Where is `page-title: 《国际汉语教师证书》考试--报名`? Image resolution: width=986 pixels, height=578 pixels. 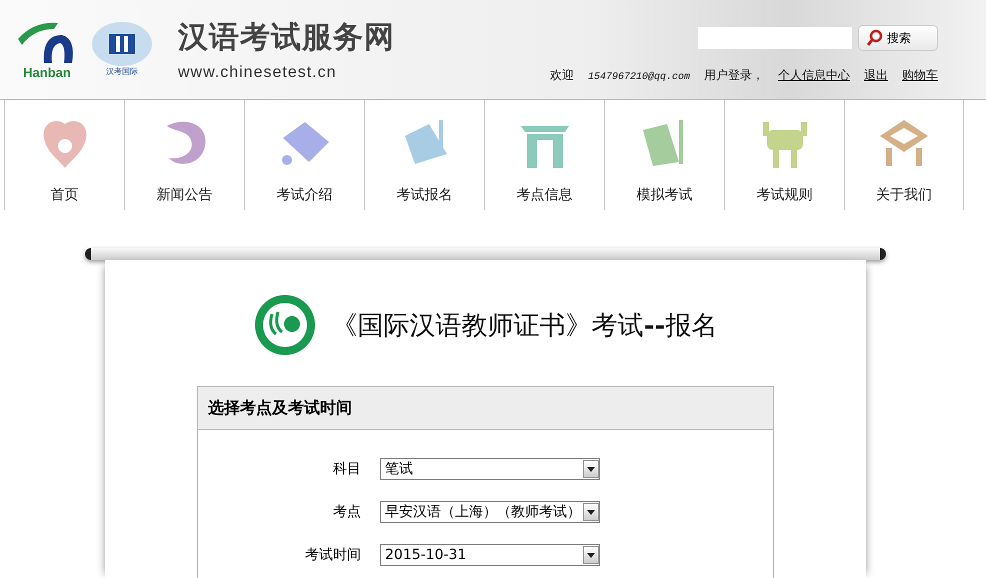 page-title: 《国际汉语教师证书》考试--报名 is located at coordinates (525, 326).